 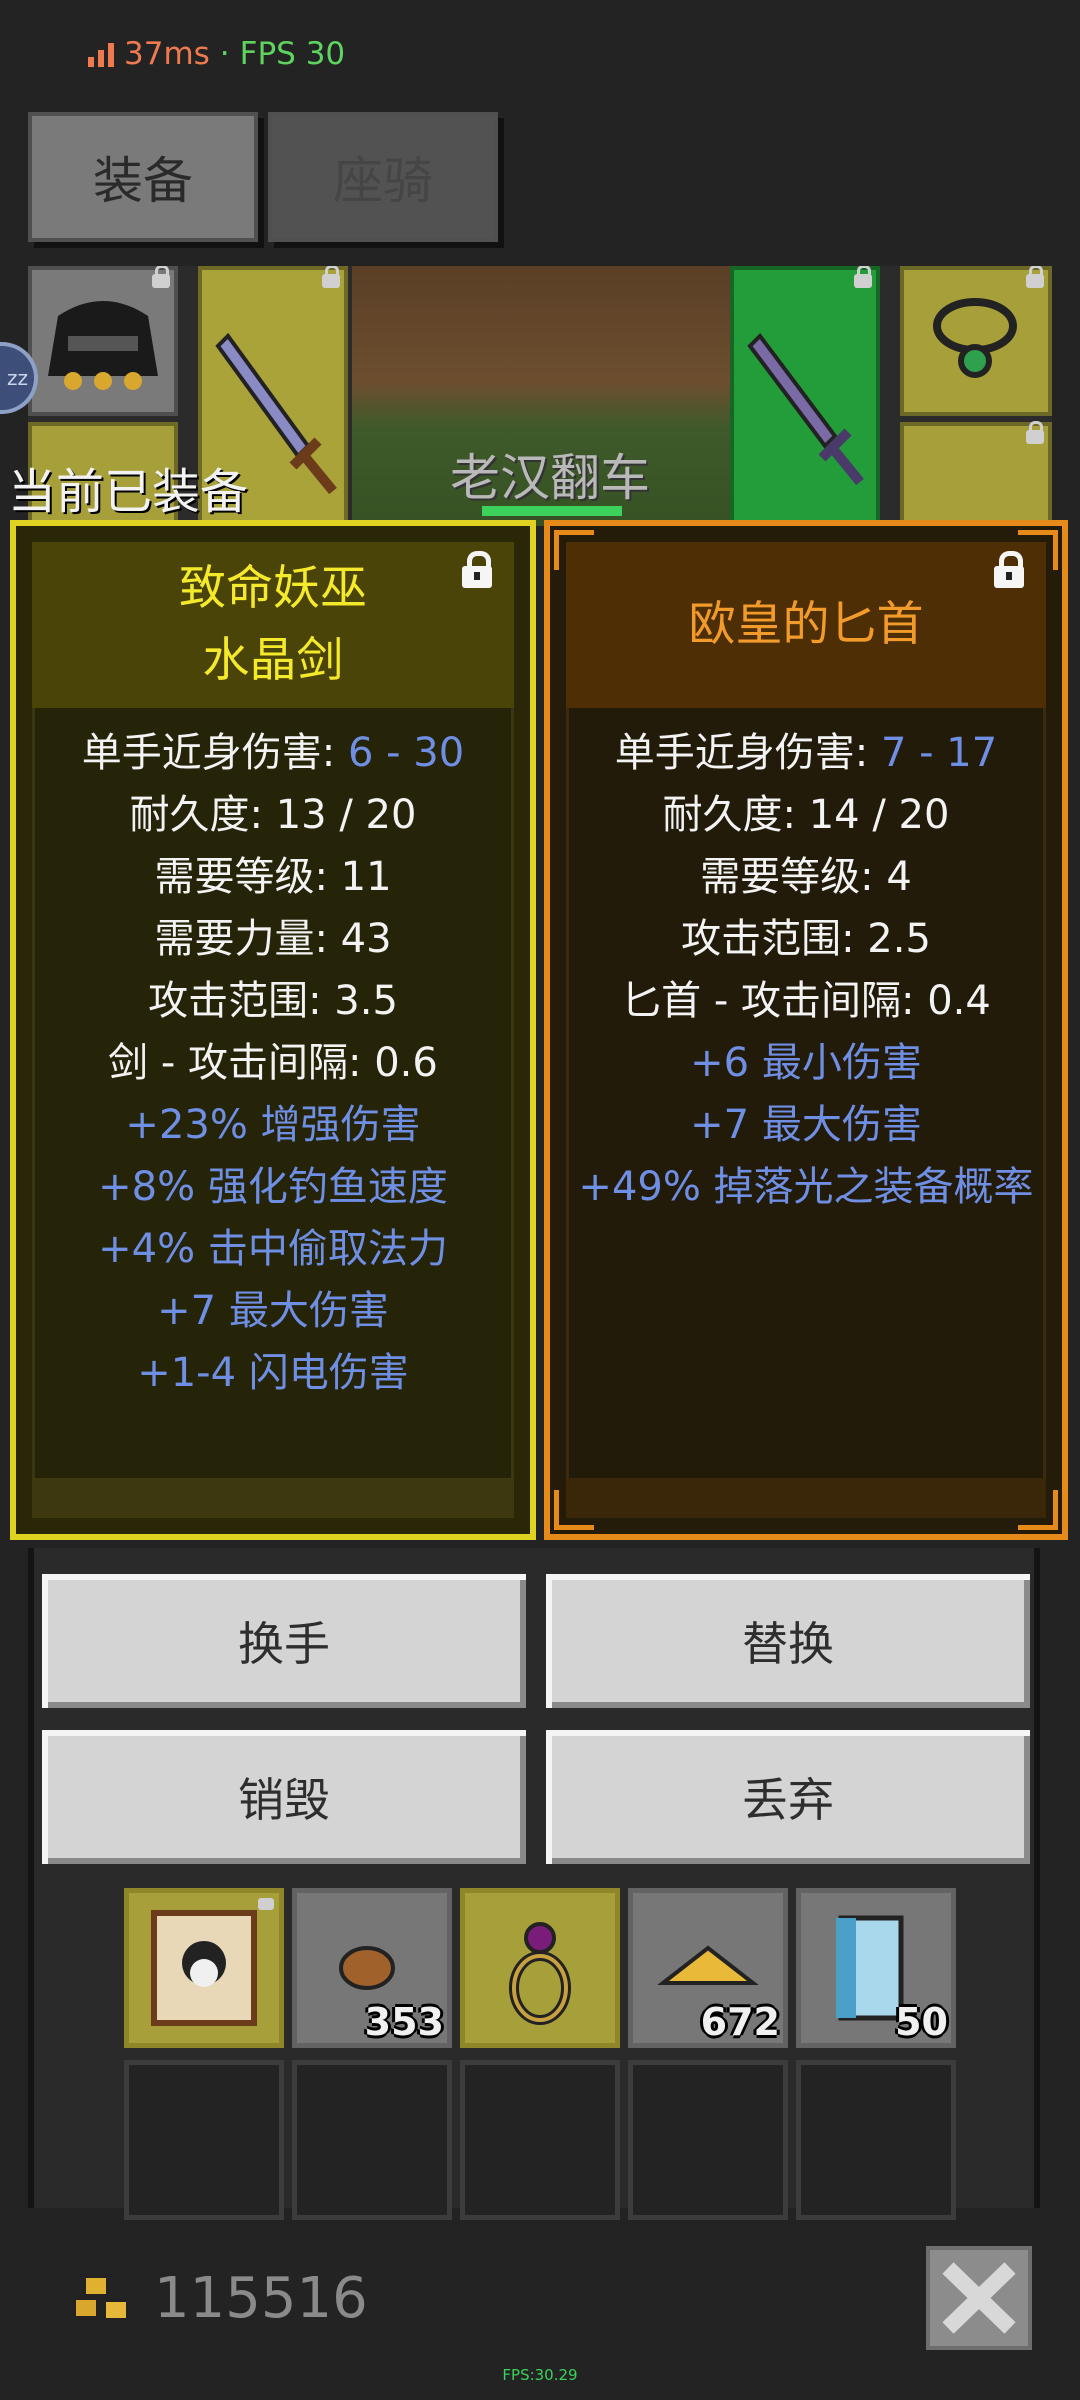 I want to click on helmet-icon, so click(x=103, y=345).